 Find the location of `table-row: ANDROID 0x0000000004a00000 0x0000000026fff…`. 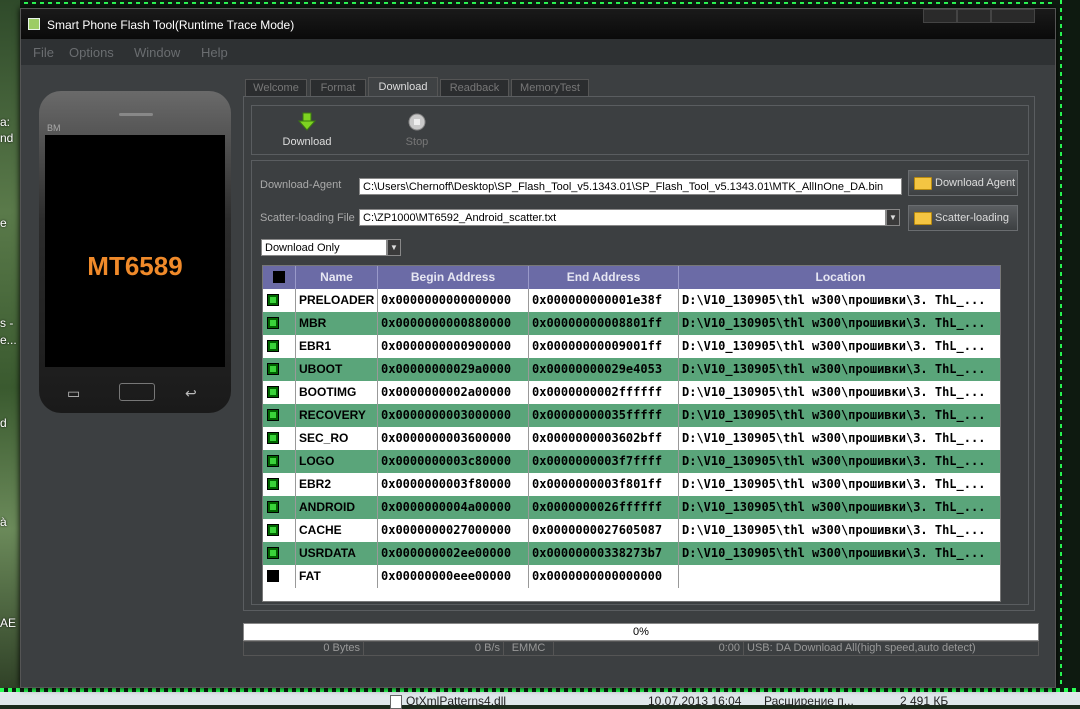

table-row: ANDROID 0x0000000004a00000 0x0000000026fff… is located at coordinates (631, 507).